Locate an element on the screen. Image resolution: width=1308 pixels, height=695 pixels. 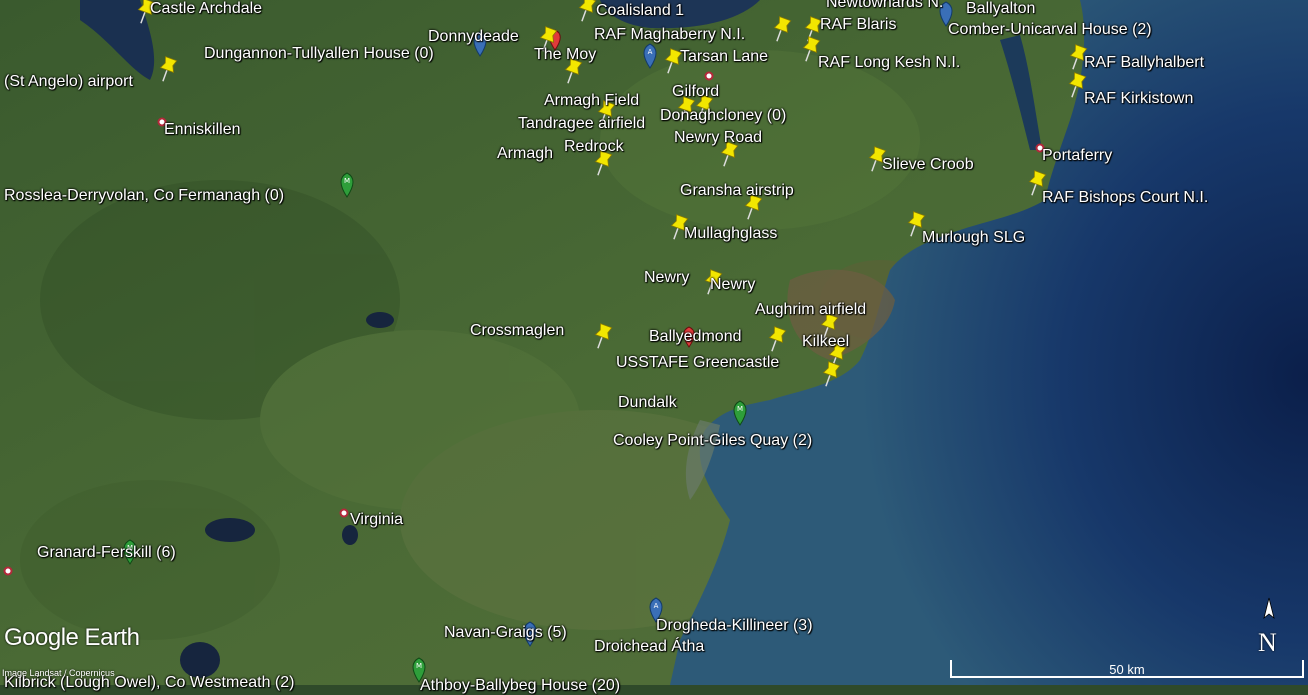
label-virginia: Virginia is located at coordinates (376, 520).